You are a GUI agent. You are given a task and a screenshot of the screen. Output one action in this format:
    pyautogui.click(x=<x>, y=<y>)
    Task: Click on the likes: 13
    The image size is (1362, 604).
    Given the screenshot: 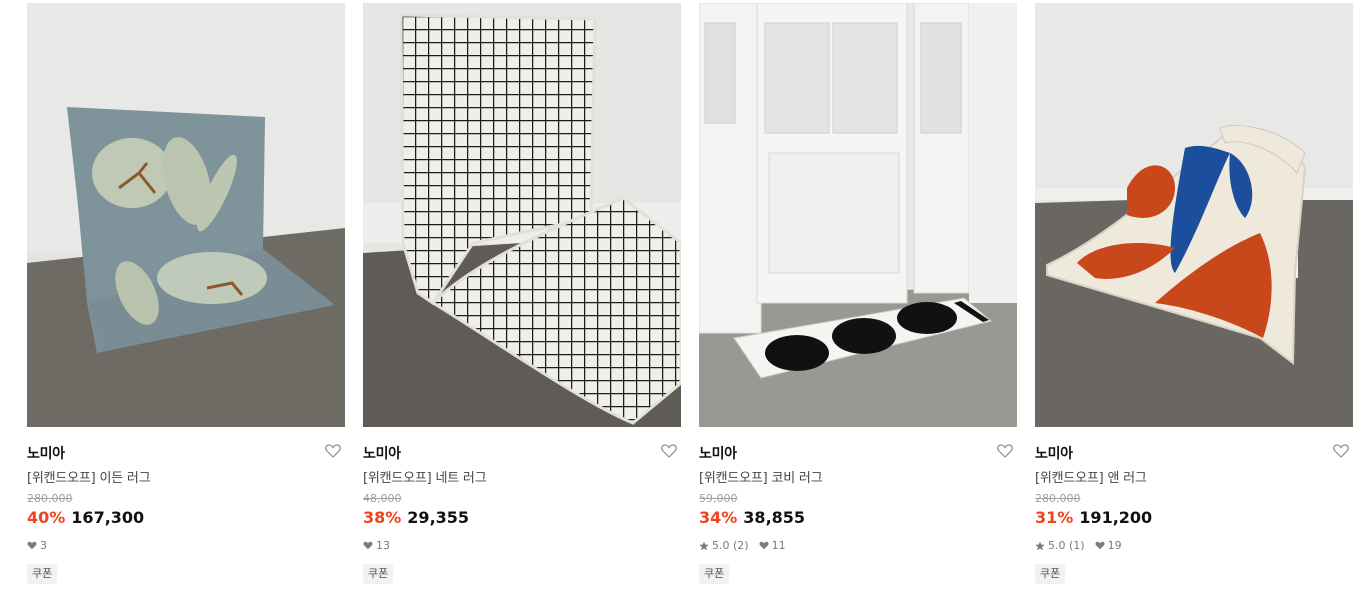 What is the action you would take?
    pyautogui.click(x=376, y=545)
    